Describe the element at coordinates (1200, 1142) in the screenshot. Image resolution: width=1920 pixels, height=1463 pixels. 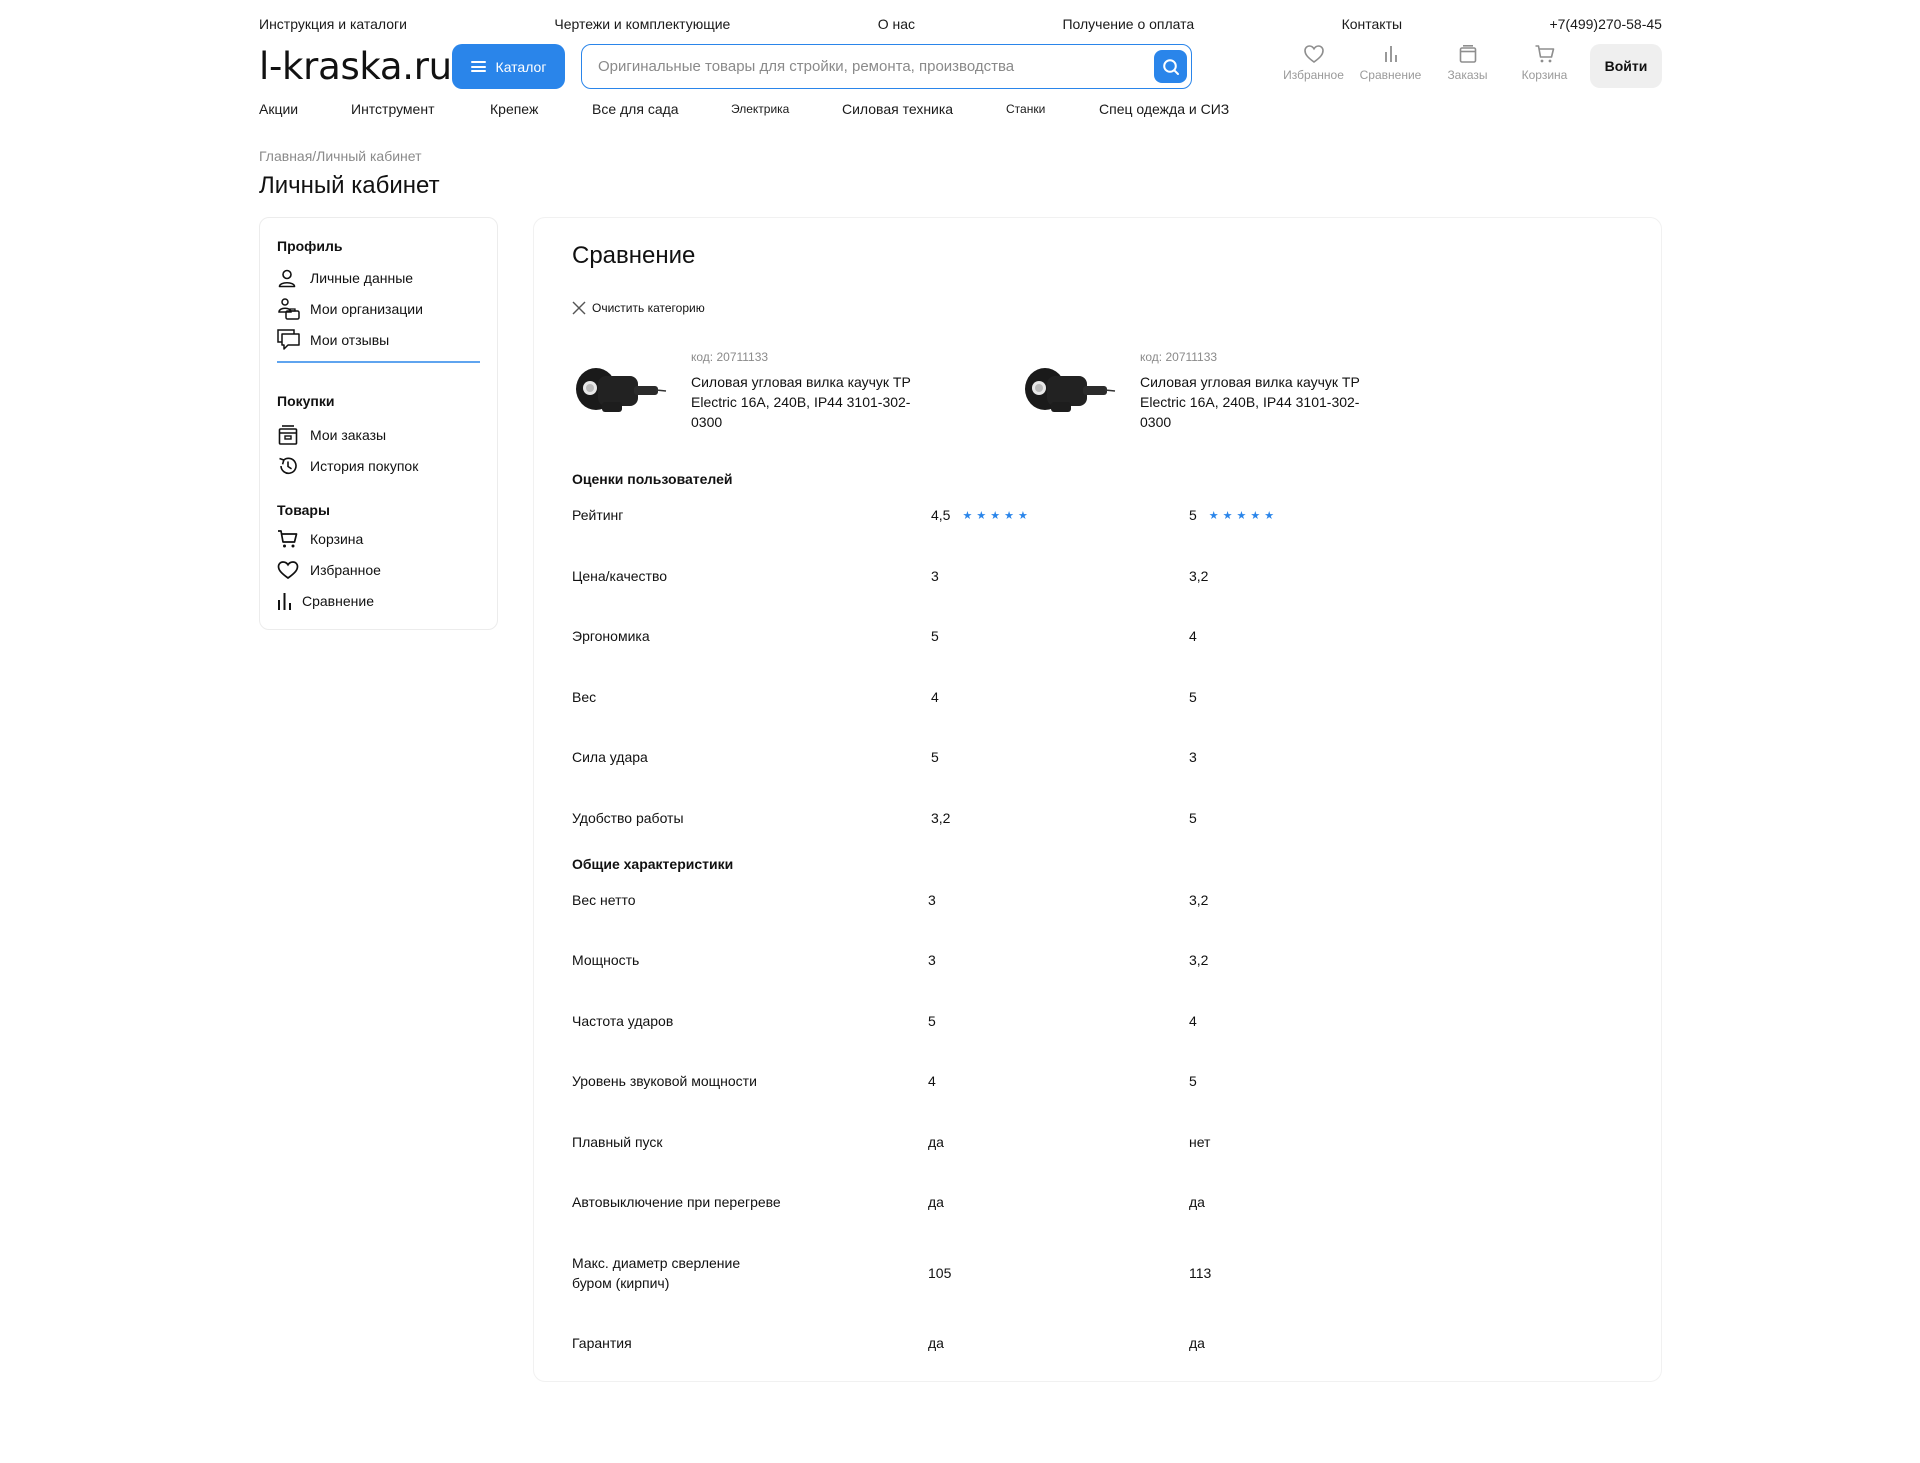
I see `row-value: нет` at that location.